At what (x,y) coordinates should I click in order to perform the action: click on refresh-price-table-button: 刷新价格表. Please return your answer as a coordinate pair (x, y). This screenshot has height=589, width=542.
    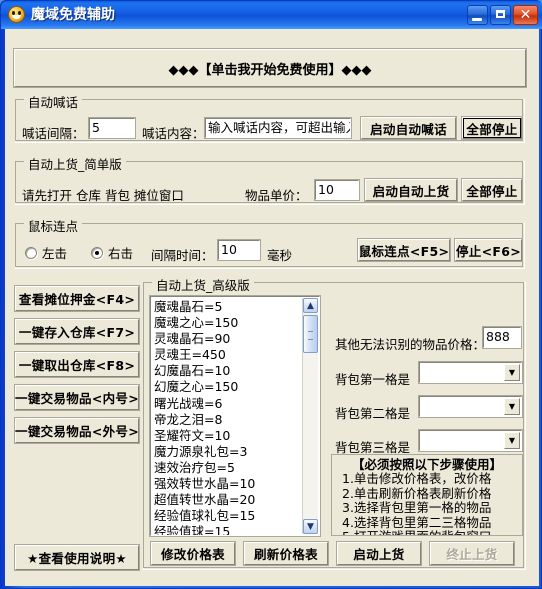
    Looking at the image, I should click on (286, 553).